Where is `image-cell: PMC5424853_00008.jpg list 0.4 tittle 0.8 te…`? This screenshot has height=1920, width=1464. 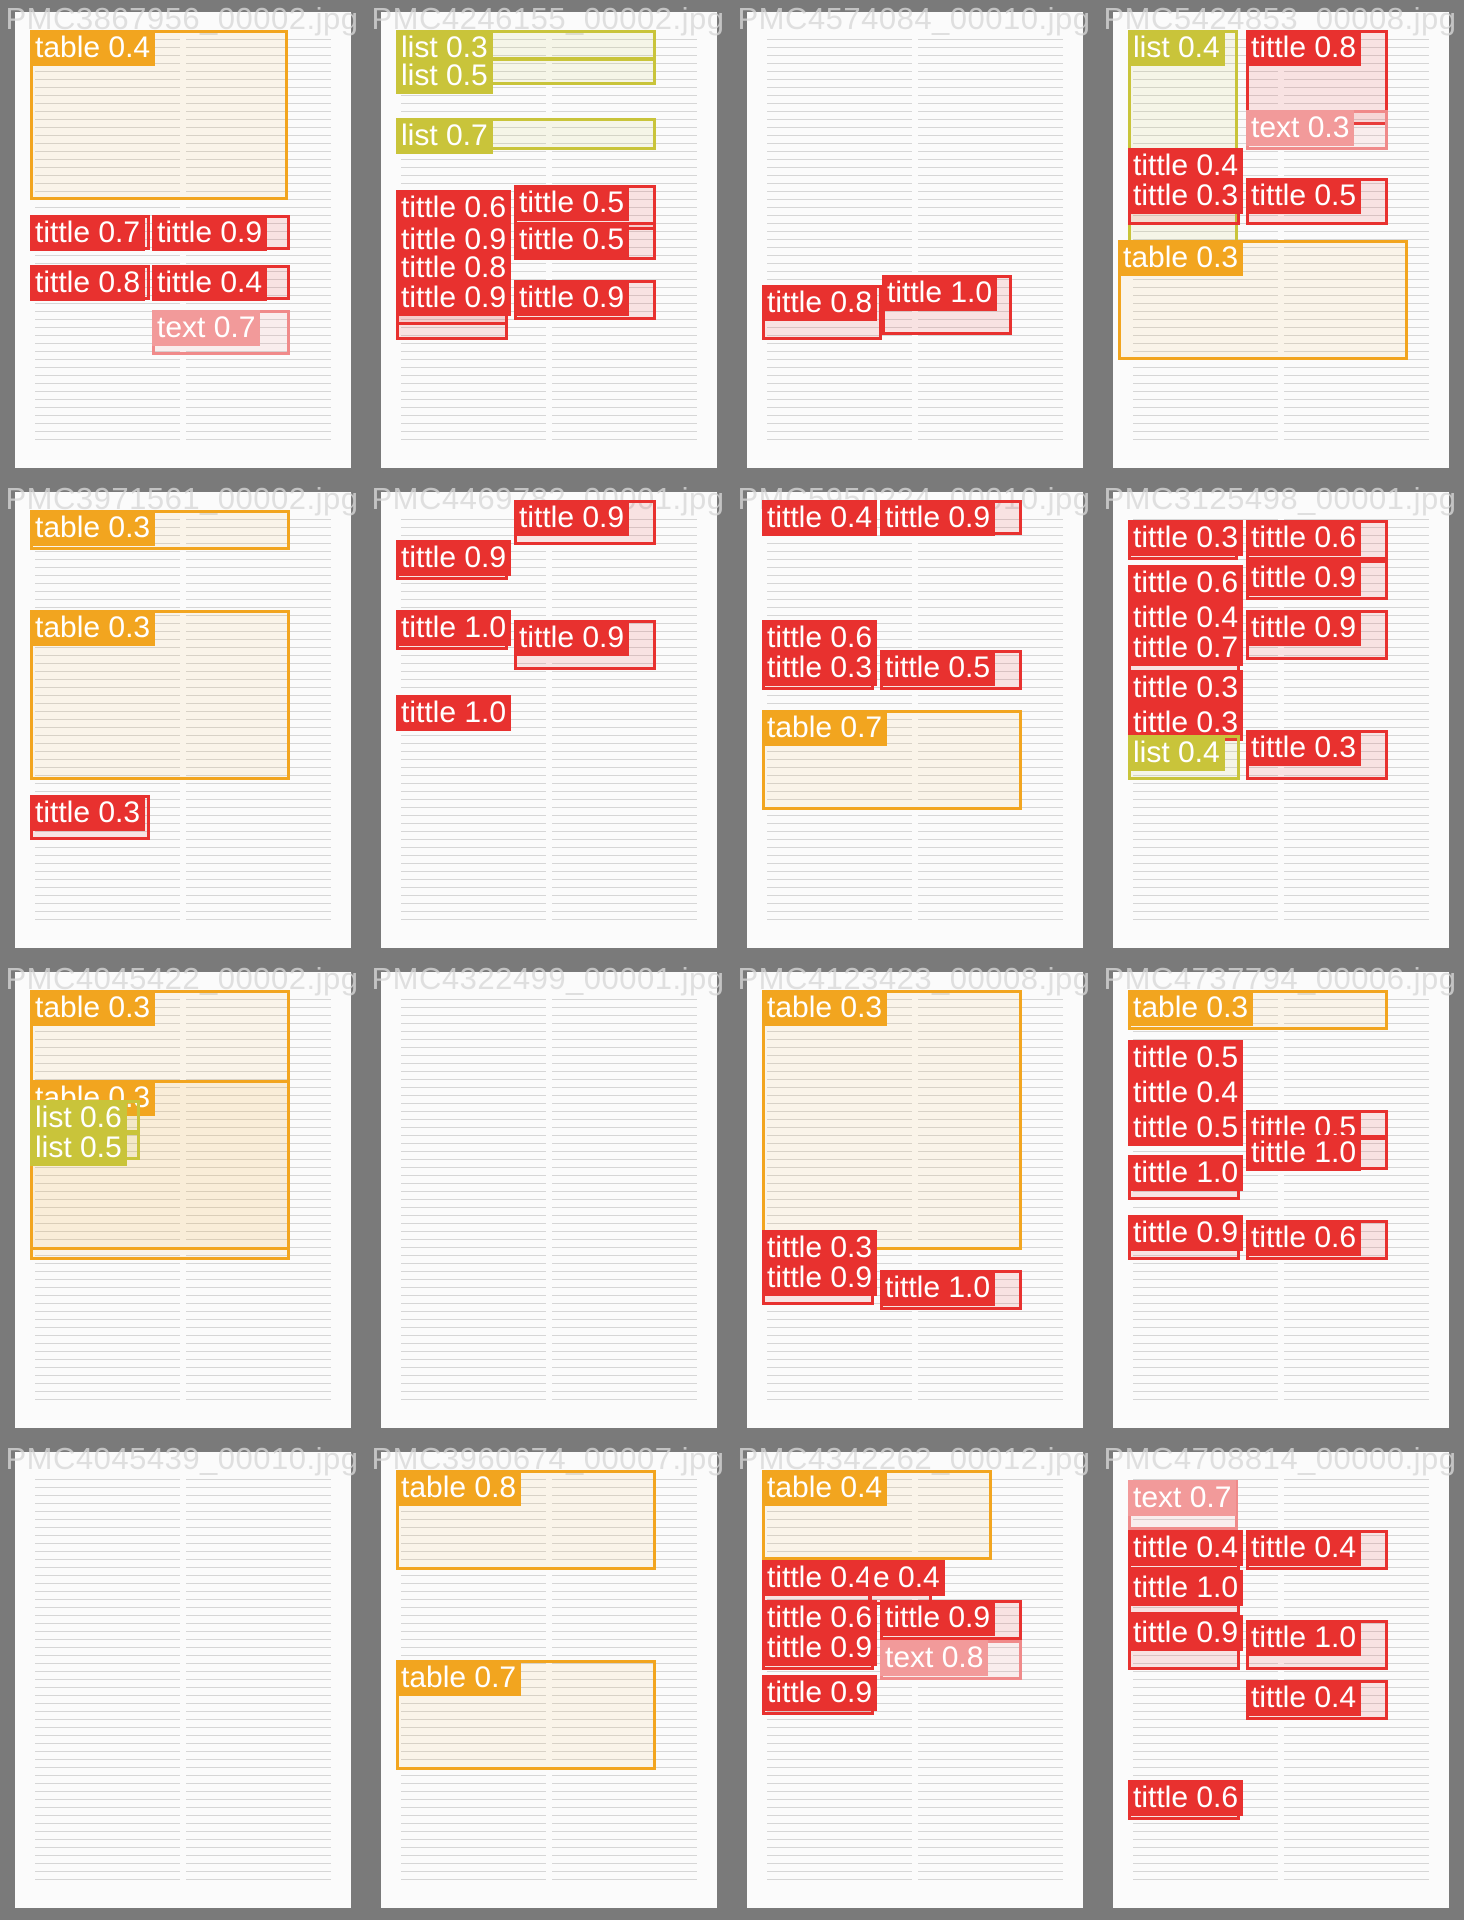
image-cell: PMC5424853_00008.jpg list 0.4 tittle 0.8 te… is located at coordinates (1281, 240).